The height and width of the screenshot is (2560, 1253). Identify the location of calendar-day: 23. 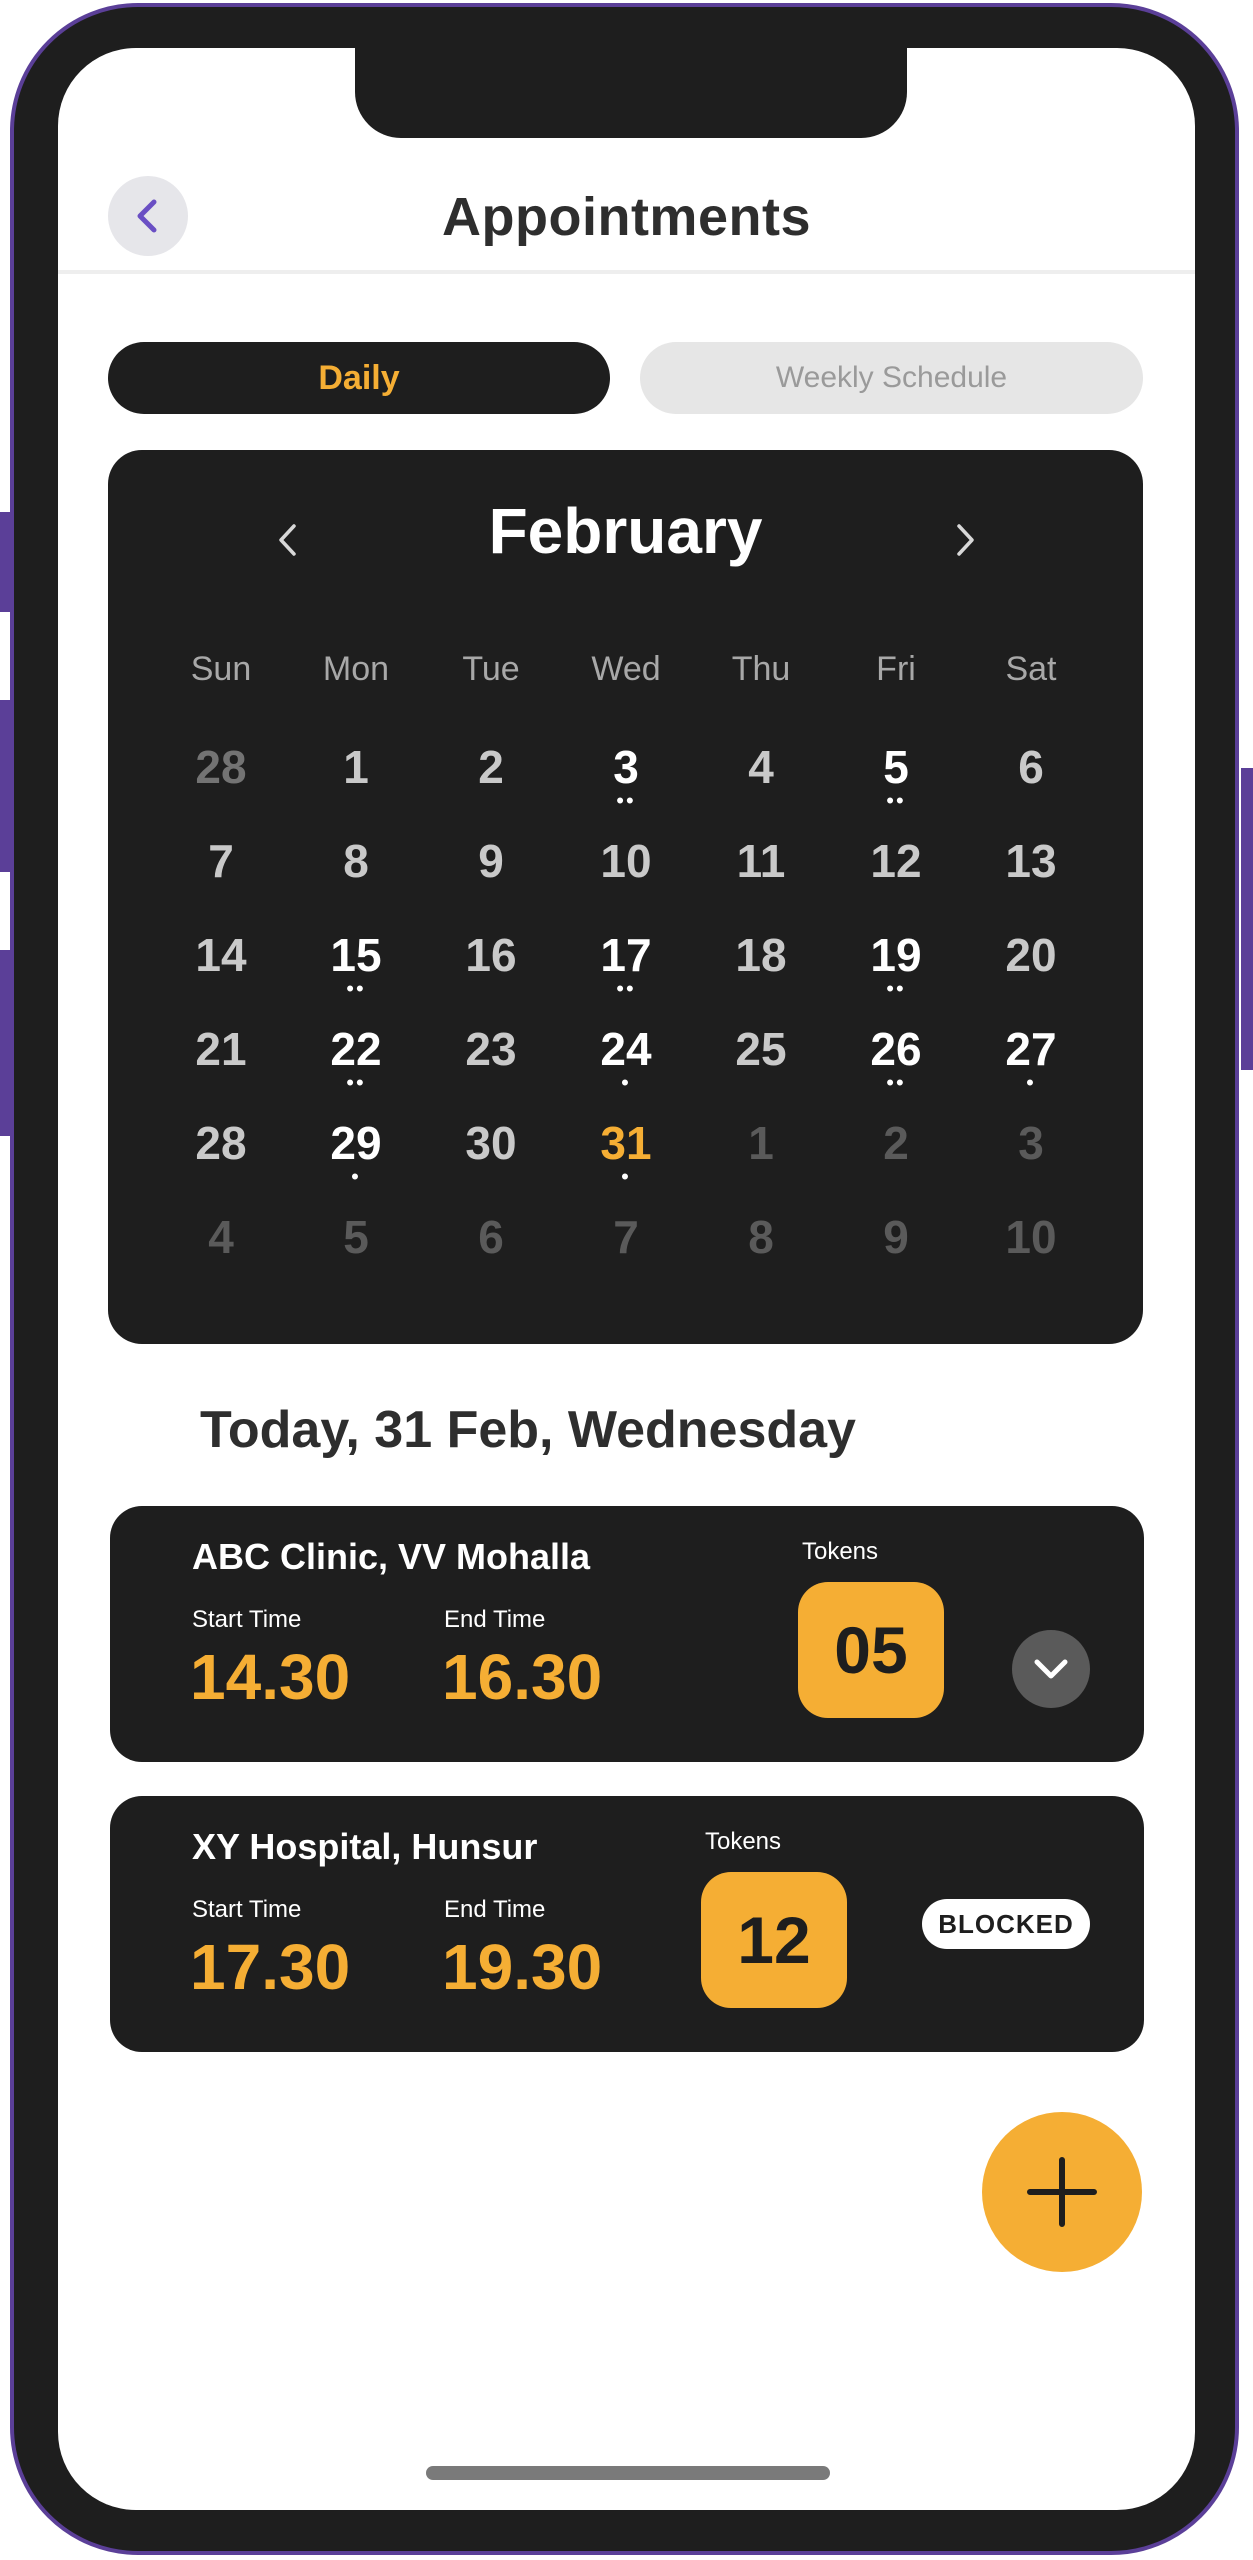
(491, 1067).